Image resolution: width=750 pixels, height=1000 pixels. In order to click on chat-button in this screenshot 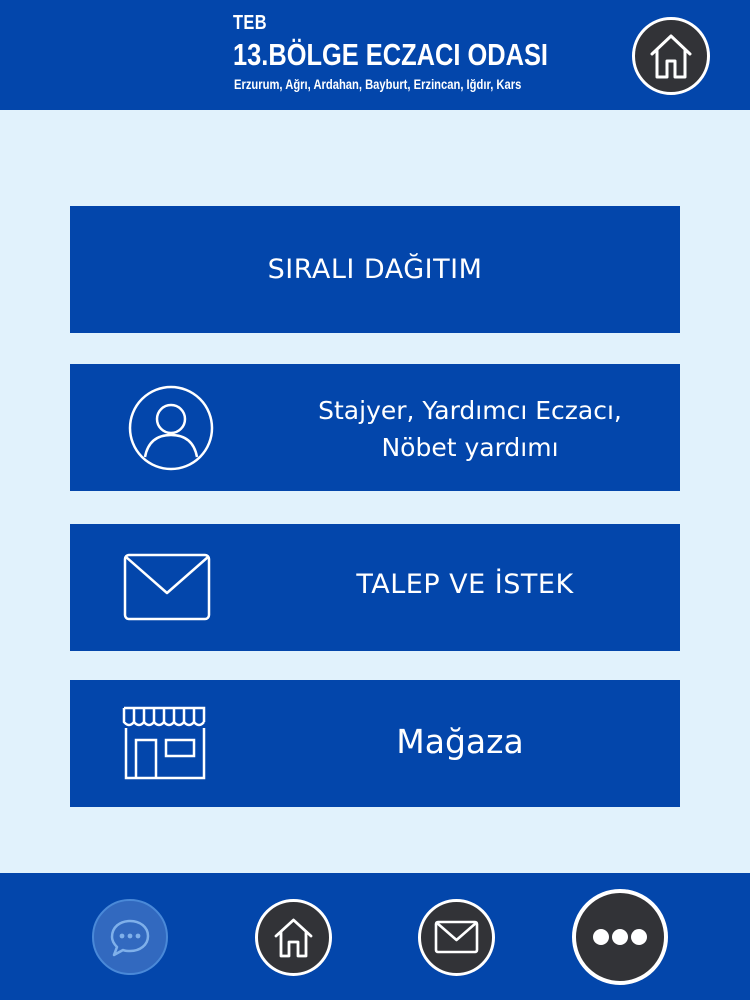, I will do `click(130, 937)`.